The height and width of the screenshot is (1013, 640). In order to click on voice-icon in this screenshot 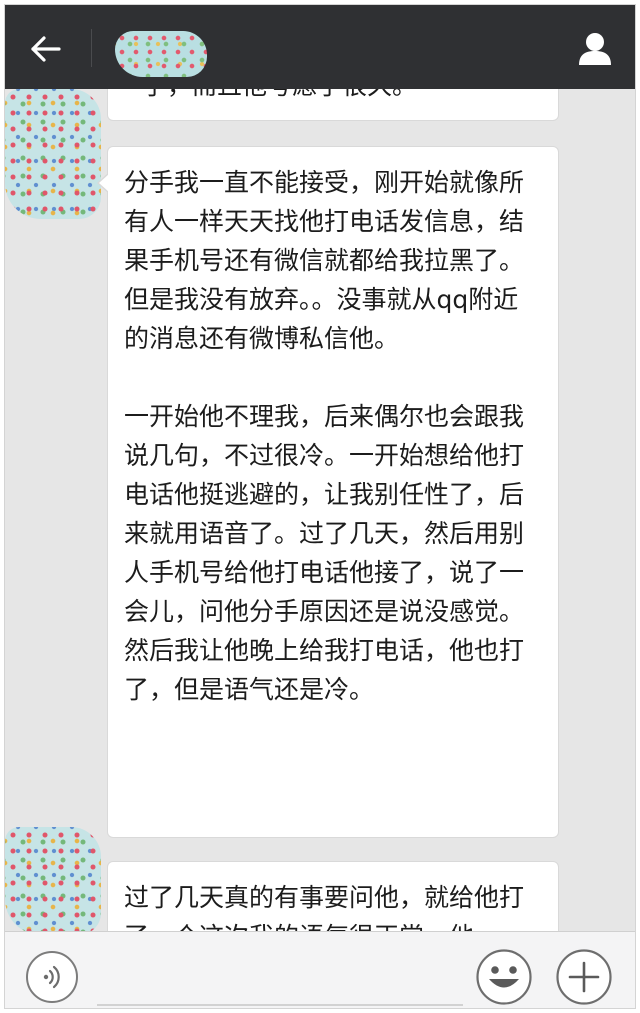, I will do `click(52, 977)`.